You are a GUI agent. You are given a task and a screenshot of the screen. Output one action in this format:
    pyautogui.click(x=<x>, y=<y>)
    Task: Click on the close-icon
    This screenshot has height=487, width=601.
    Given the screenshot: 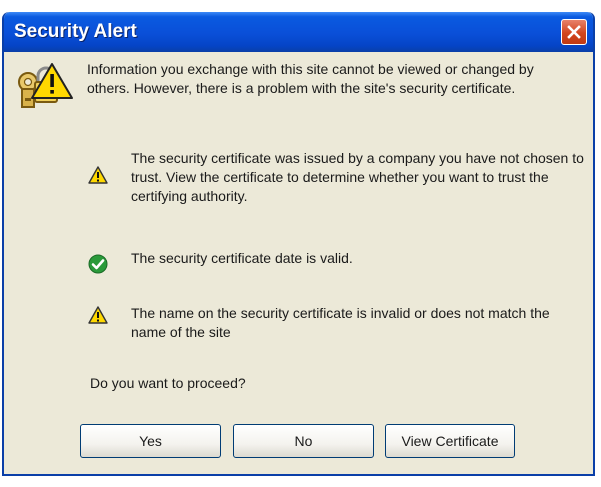 What is the action you would take?
    pyautogui.click(x=574, y=32)
    